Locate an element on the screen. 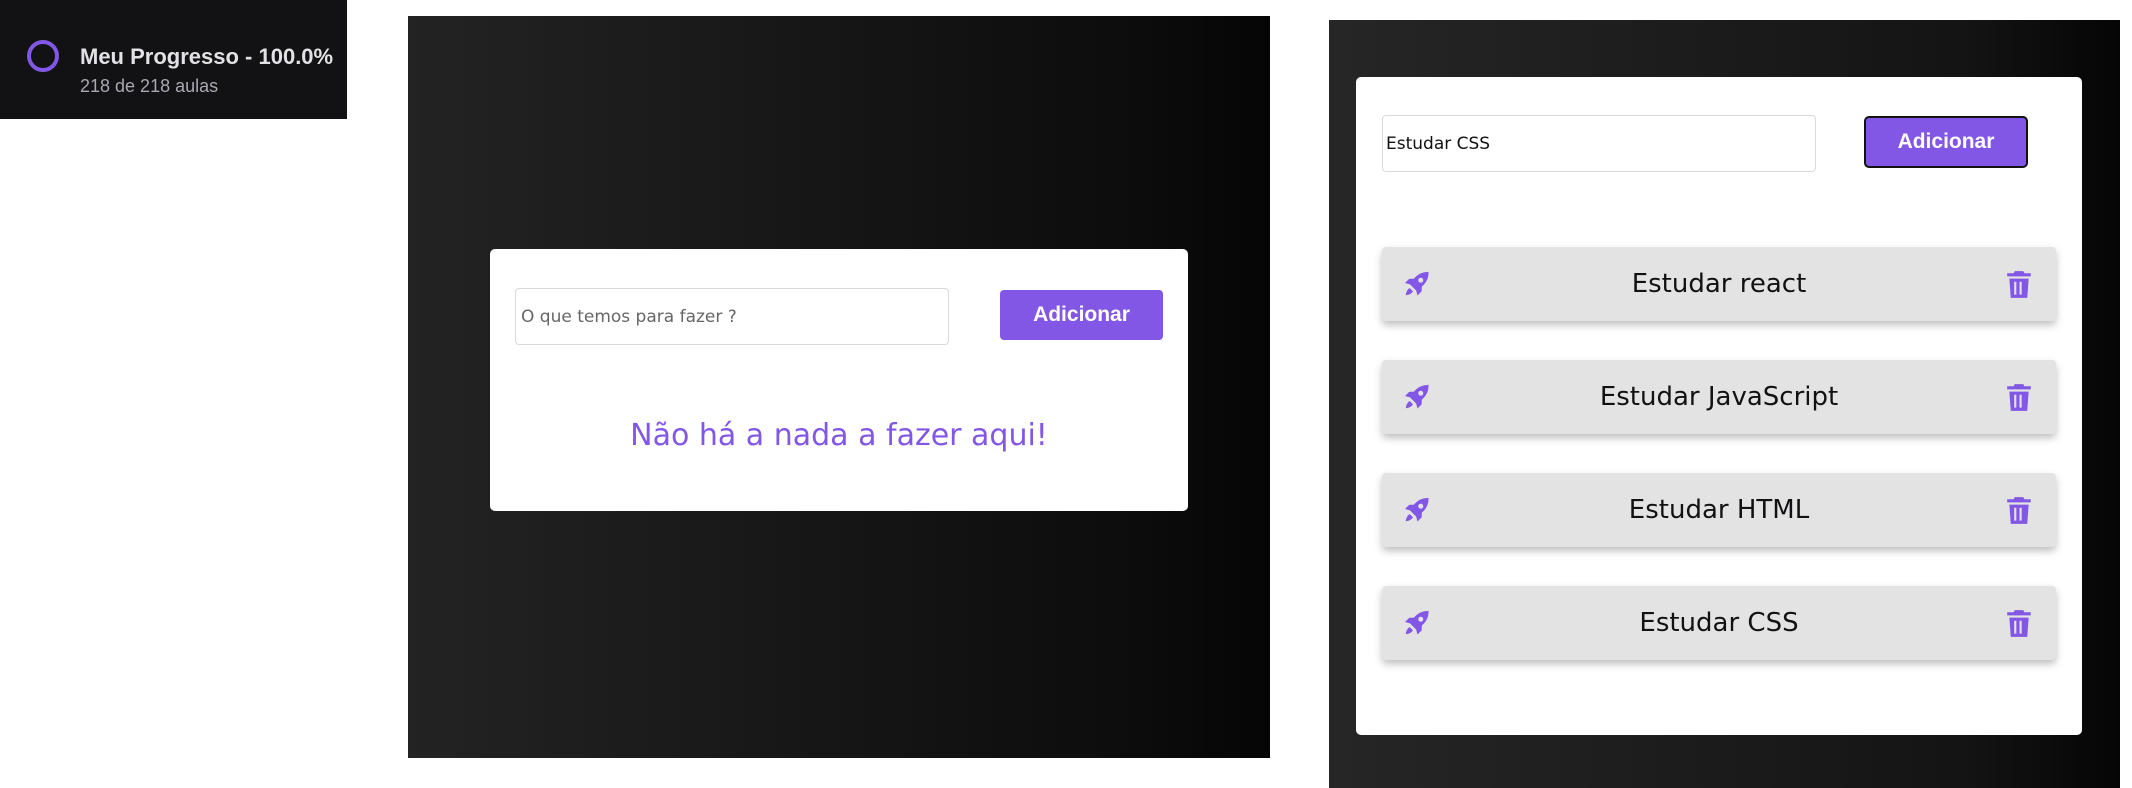  task-label: Estudar react is located at coordinates (1719, 284).